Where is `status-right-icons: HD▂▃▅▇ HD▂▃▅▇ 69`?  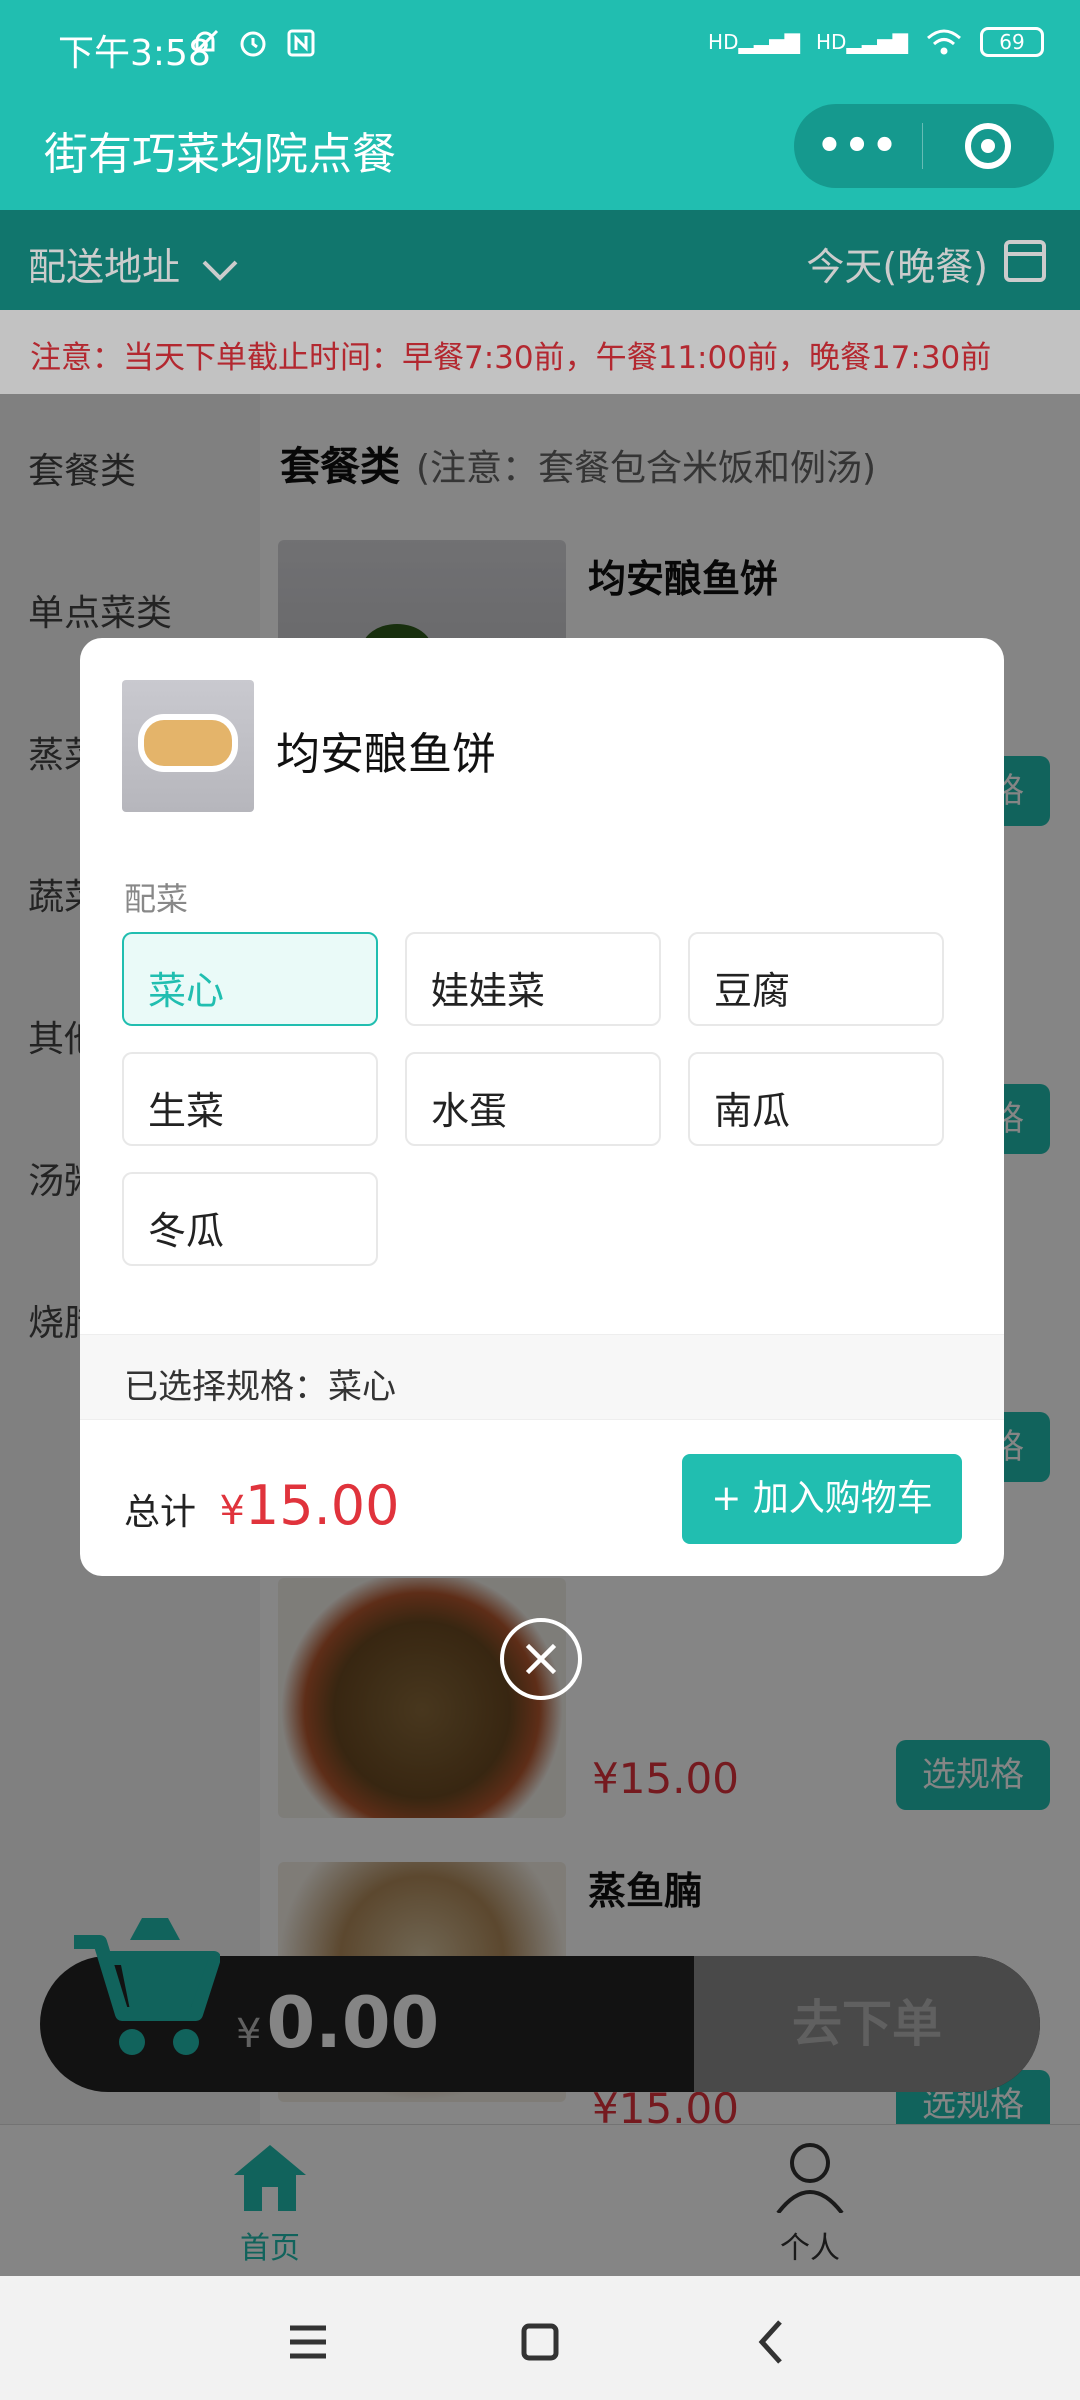 status-right-icons: HD▂▃▅▇ HD▂▃▅▇ 69 is located at coordinates (876, 42).